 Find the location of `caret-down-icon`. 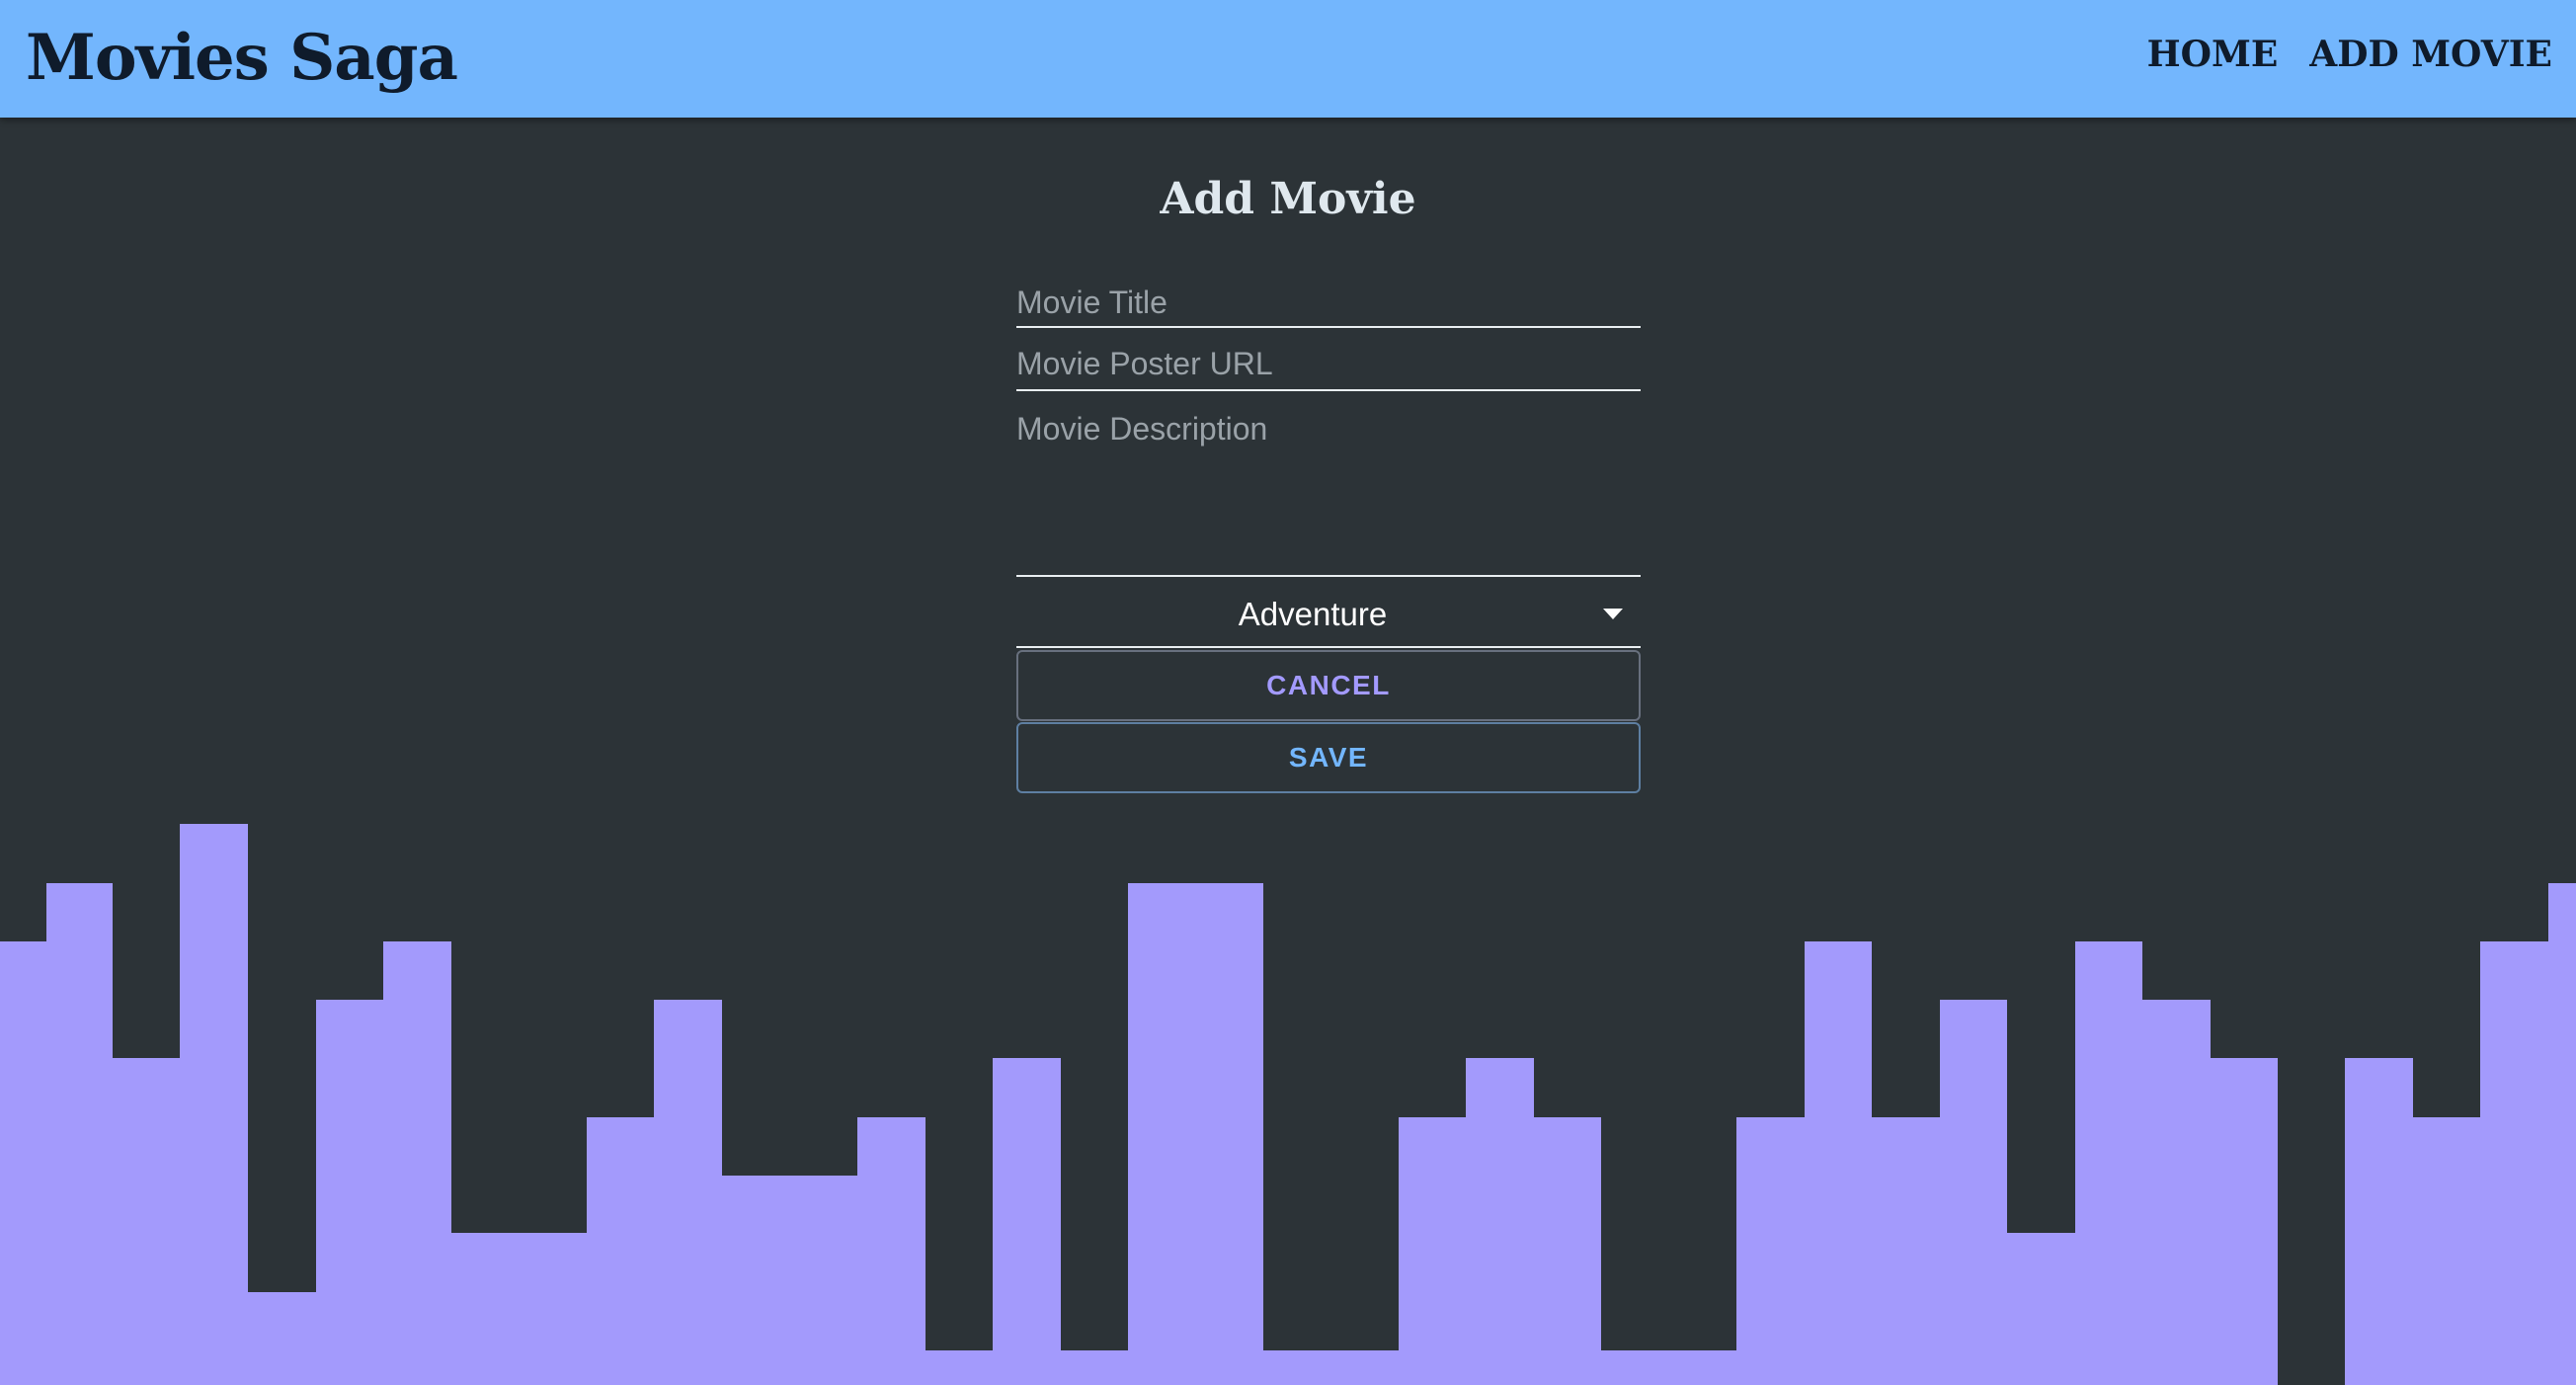

caret-down-icon is located at coordinates (1613, 614).